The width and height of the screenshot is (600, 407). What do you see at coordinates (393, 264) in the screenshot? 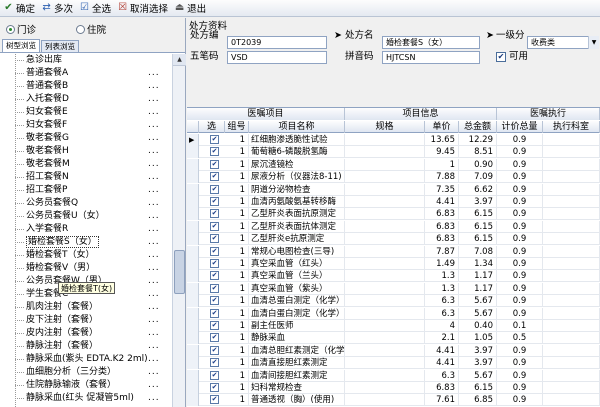
I see `table-row: ✔ 1 真空采血管（红头） 1.49 1.34 0.9` at bounding box center [393, 264].